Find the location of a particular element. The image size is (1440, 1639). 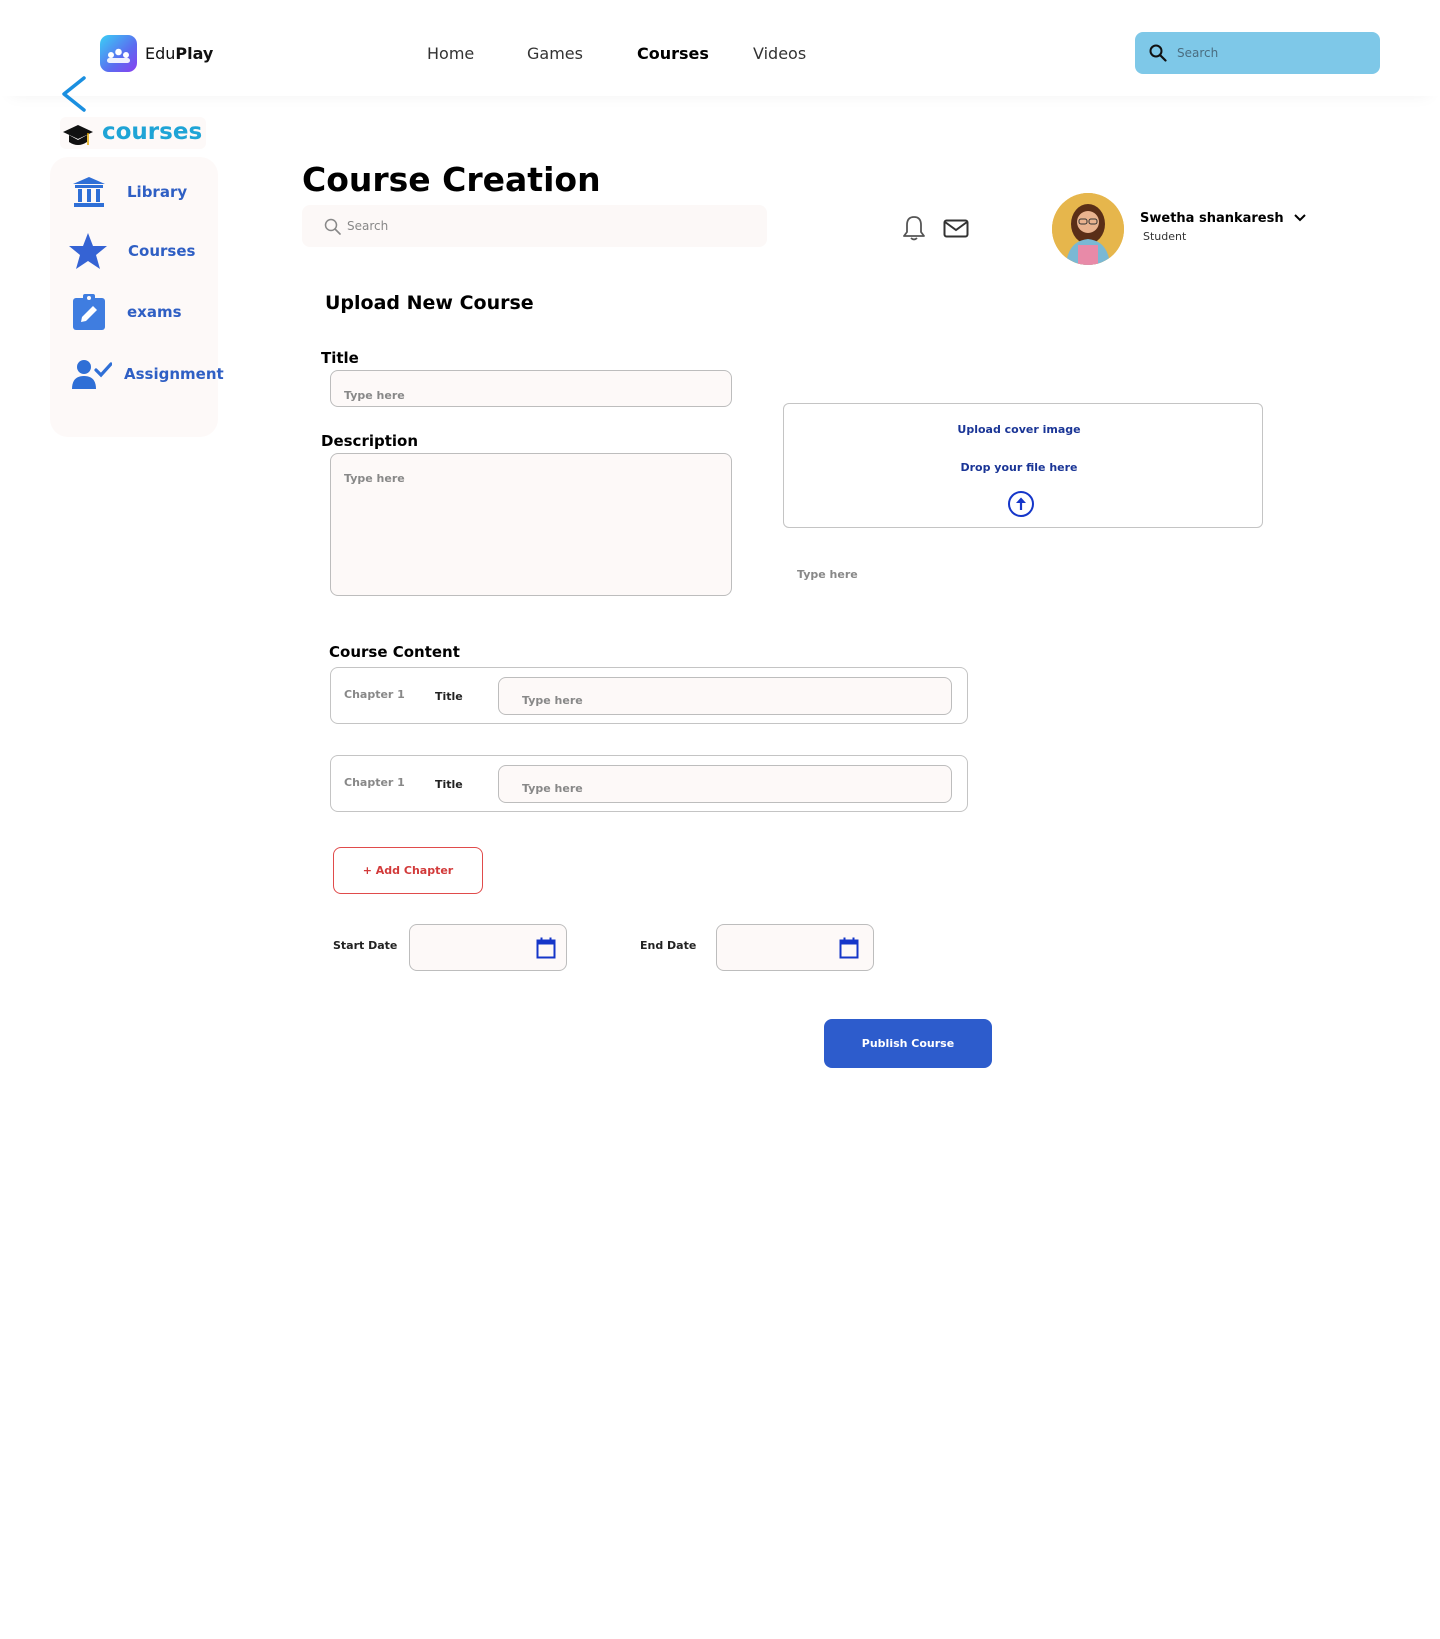

description-textarea: Type here is located at coordinates (531, 524).